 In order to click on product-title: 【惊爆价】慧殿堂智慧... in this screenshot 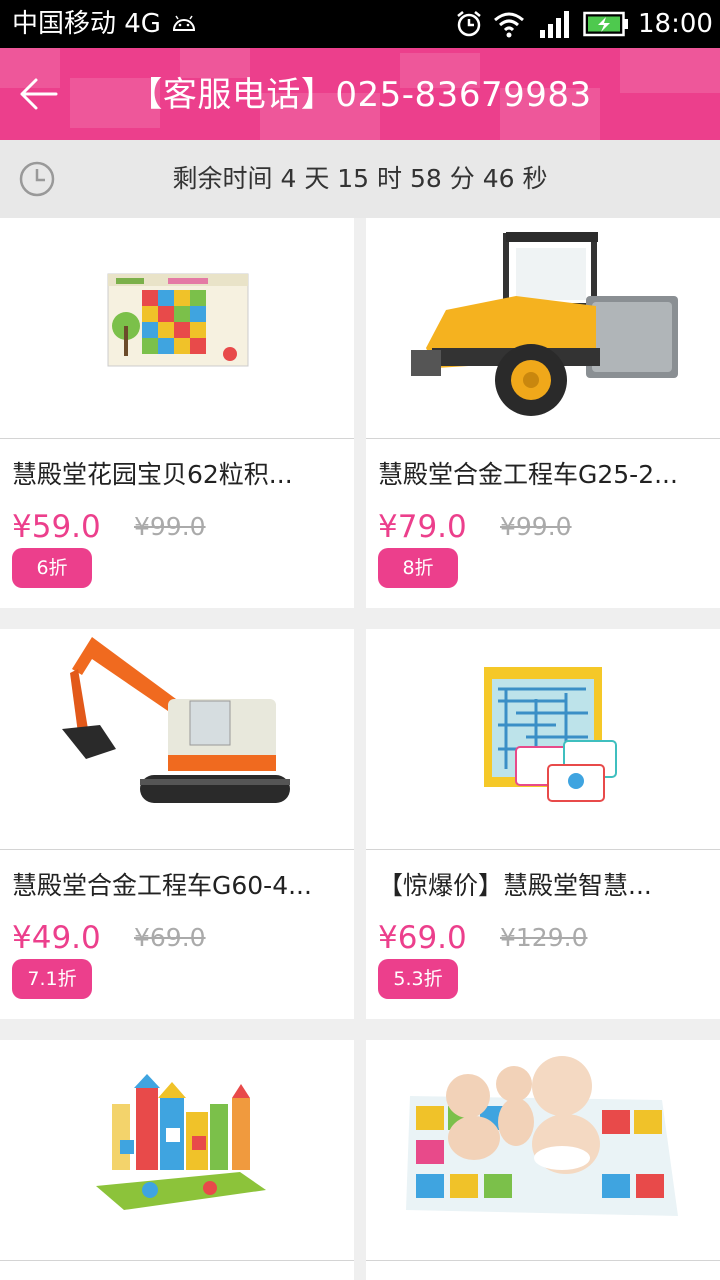, I will do `click(543, 886)`.